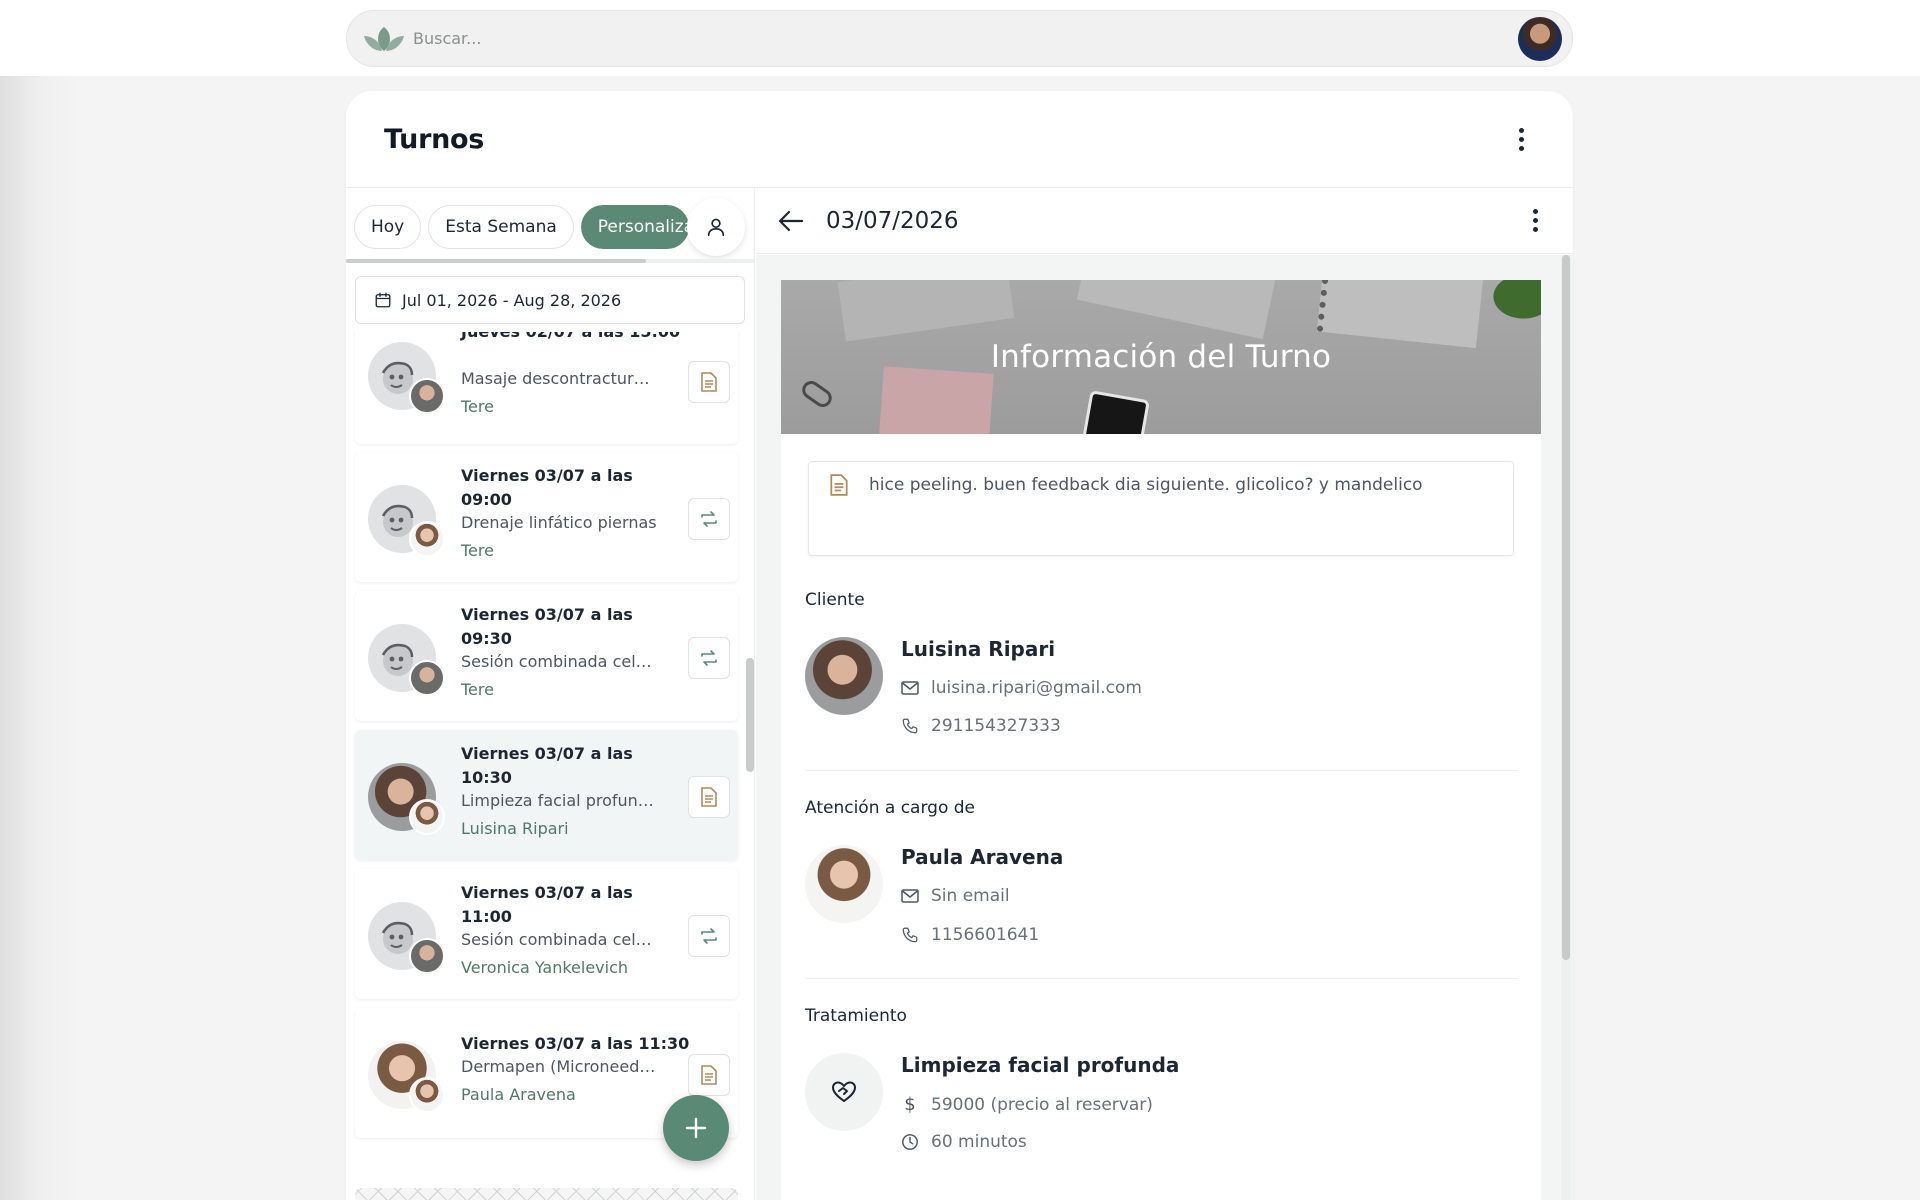 The width and height of the screenshot is (1920, 1200). I want to click on info-banner: Información del Turno, so click(1161, 357).